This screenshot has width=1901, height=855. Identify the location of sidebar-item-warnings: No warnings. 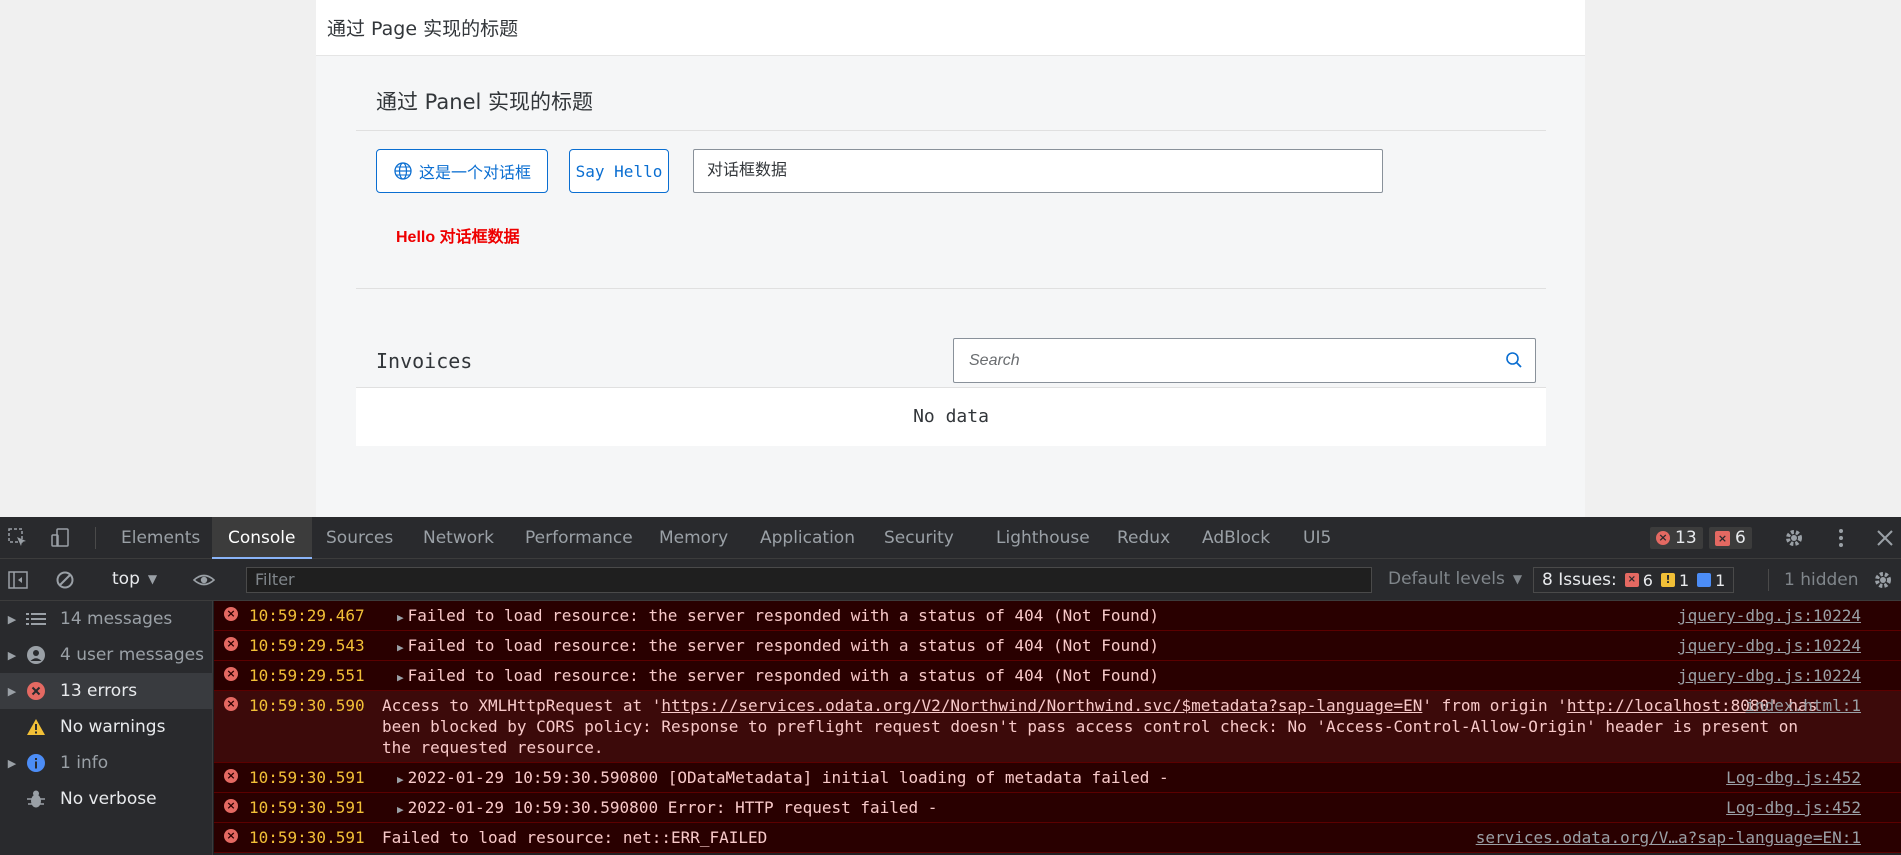
(106, 727).